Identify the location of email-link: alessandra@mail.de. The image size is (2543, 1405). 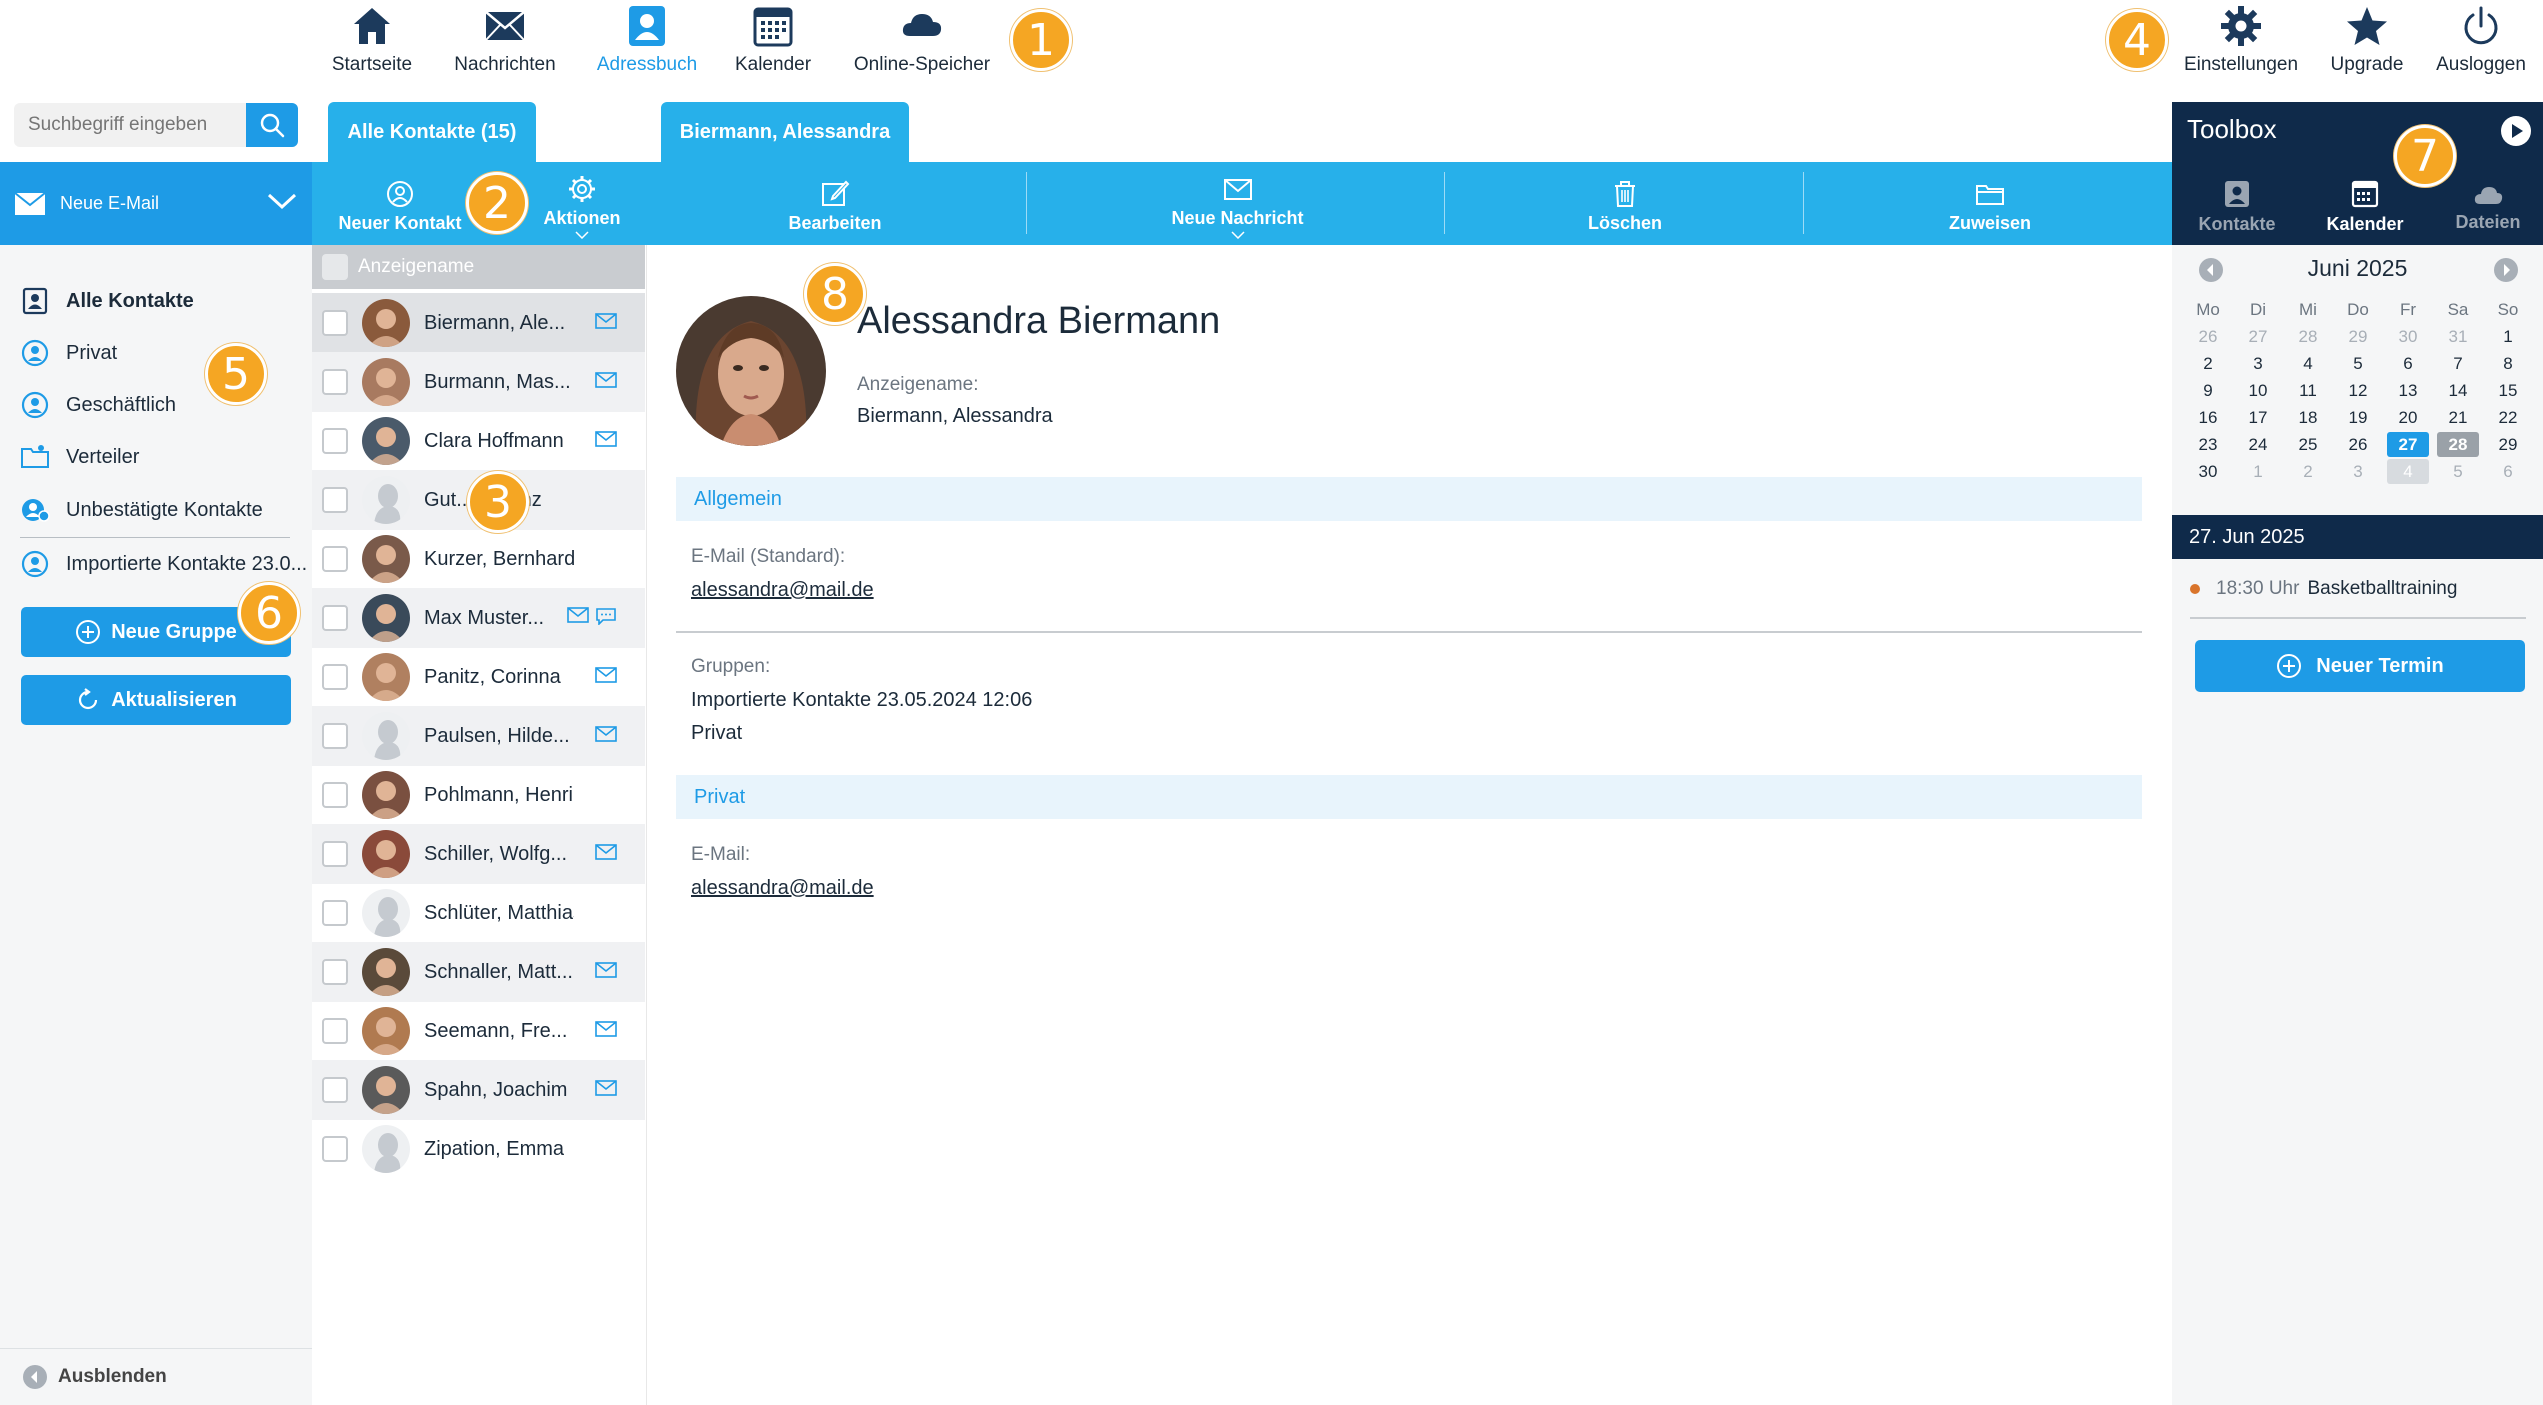
(782, 888).